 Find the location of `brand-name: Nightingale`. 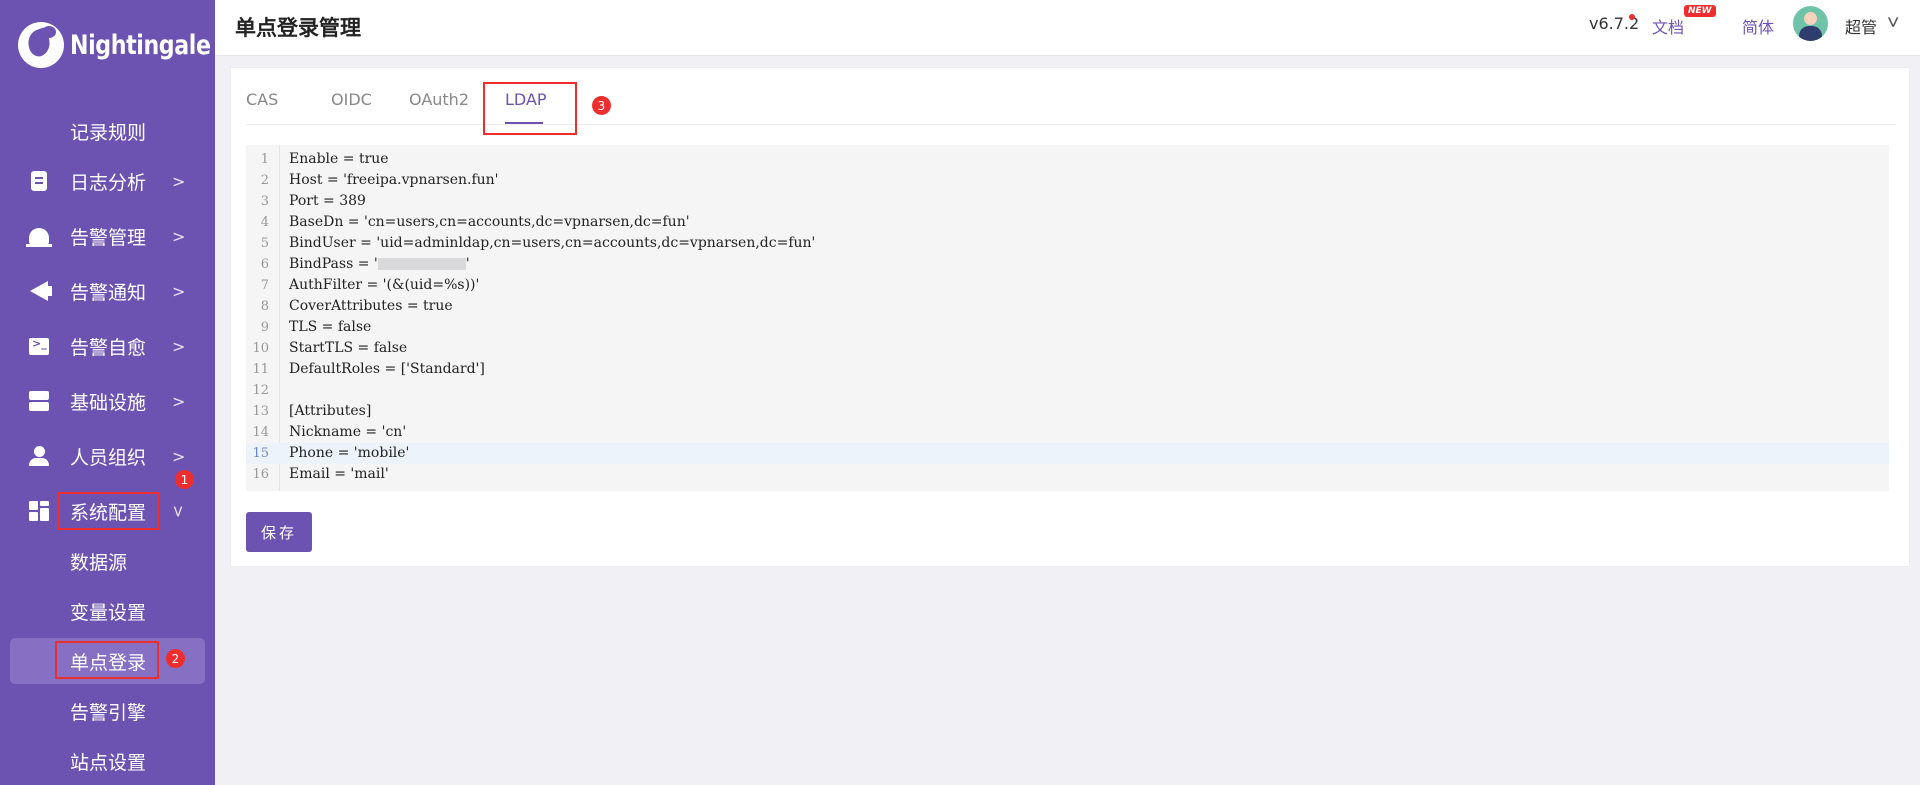

brand-name: Nightingale is located at coordinates (140, 45).